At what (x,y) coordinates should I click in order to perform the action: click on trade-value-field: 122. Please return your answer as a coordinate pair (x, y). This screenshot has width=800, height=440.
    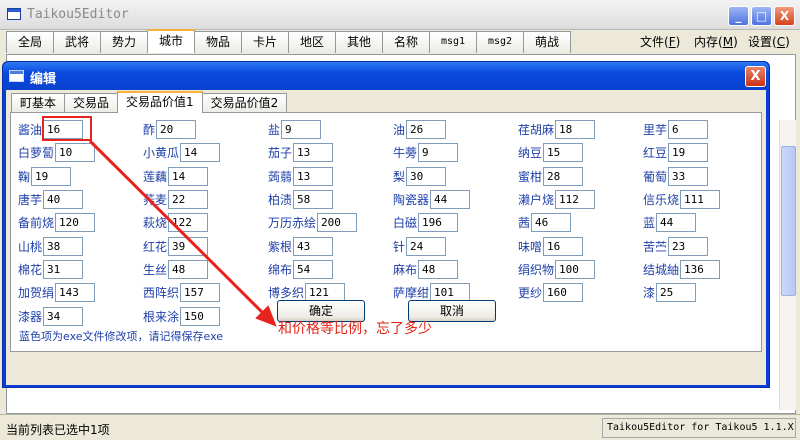
    Looking at the image, I should click on (188, 223).